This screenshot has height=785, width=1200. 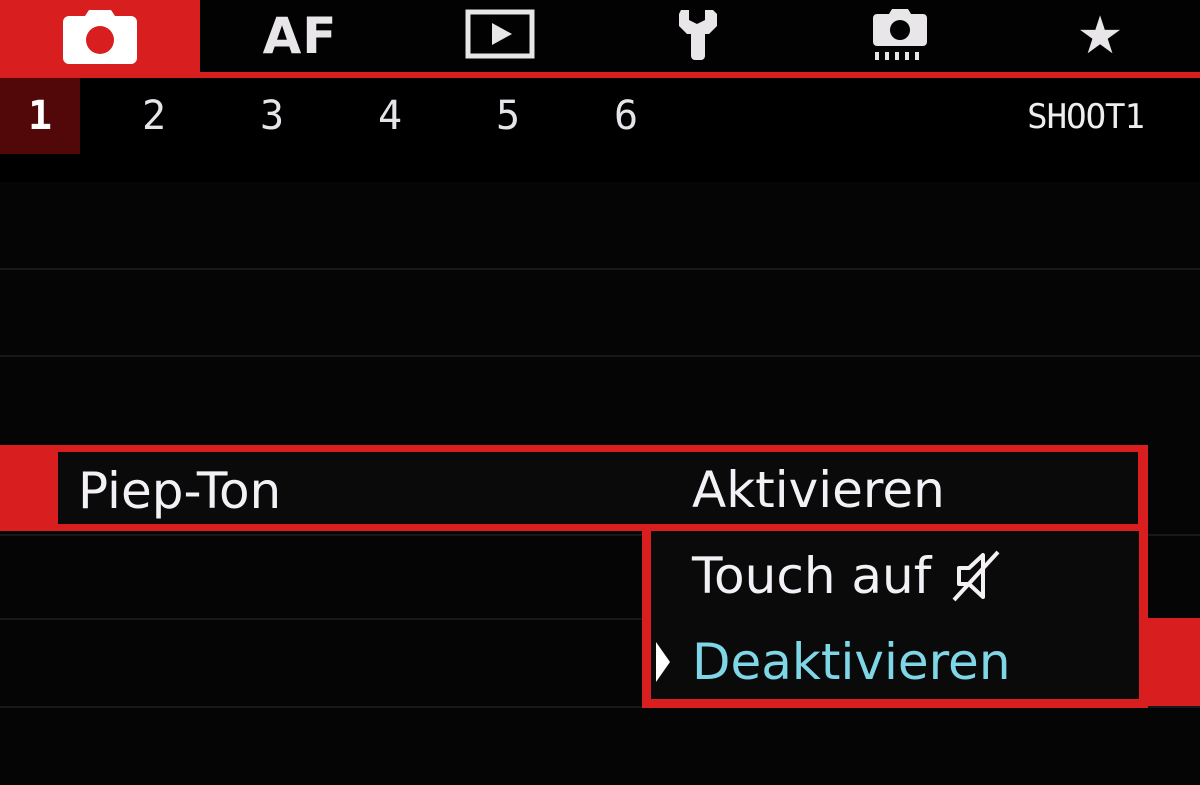 What do you see at coordinates (976, 576) in the screenshot?
I see `speaker-mute-icon` at bounding box center [976, 576].